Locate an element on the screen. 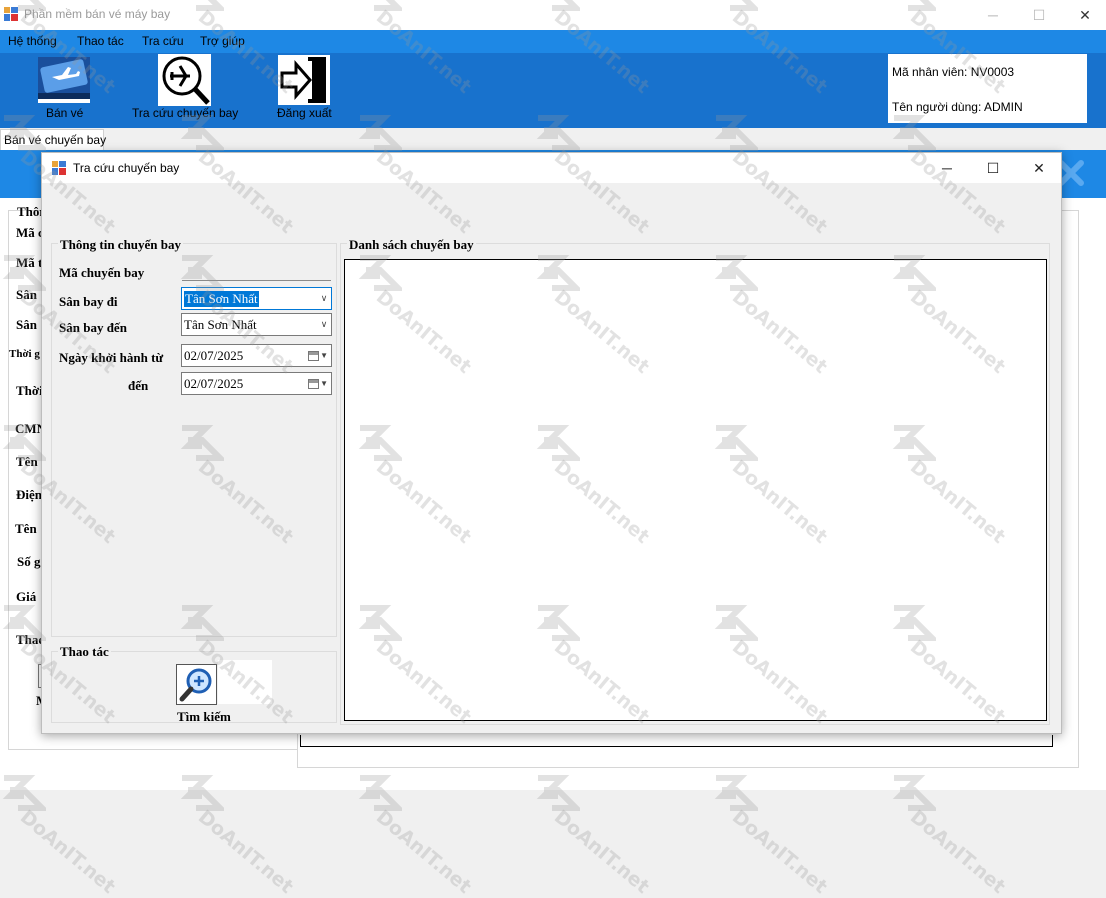 The height and width of the screenshot is (898, 1106). ban-ve-button is located at coordinates (64, 80).